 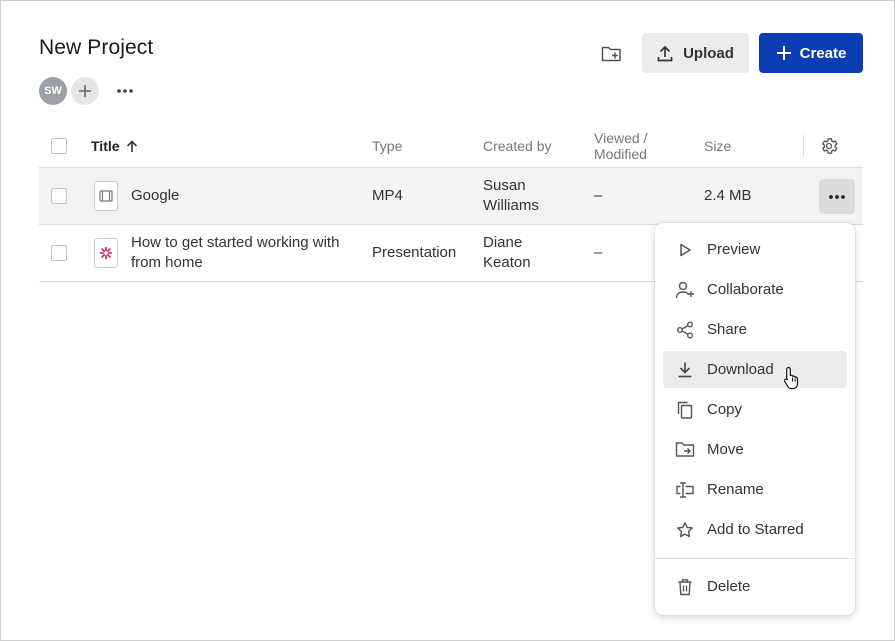 What do you see at coordinates (755, 409) in the screenshot?
I see `menu-item-copy: Copy` at bounding box center [755, 409].